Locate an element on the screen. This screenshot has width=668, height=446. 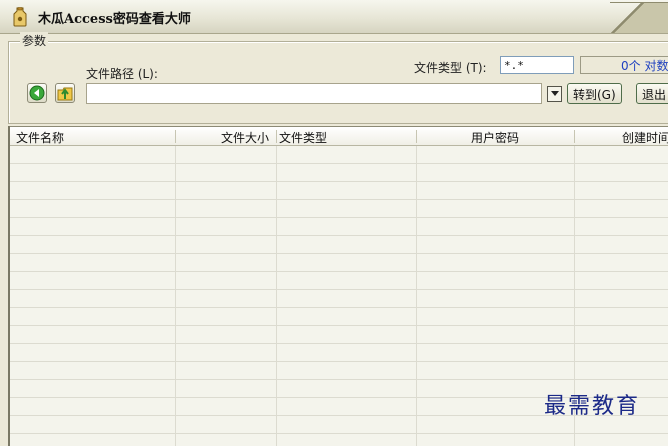
back-arrow-icon is located at coordinates (37, 93).